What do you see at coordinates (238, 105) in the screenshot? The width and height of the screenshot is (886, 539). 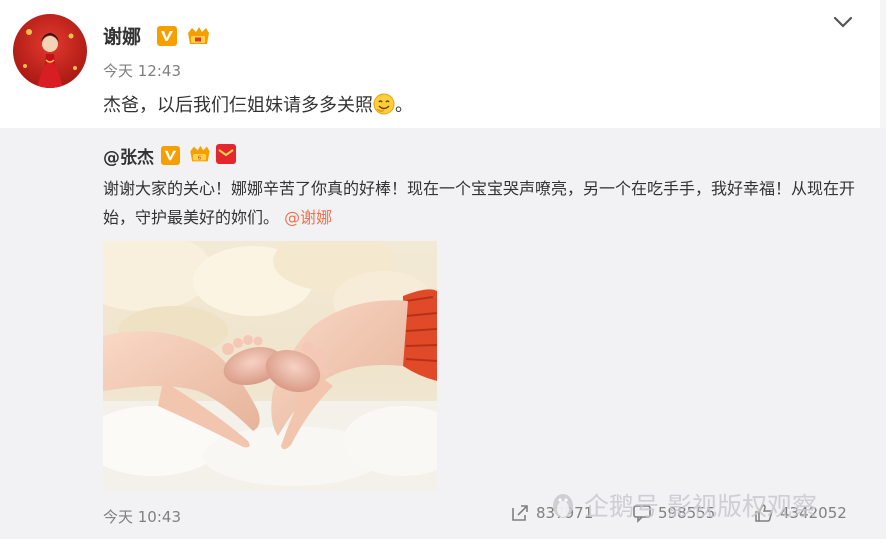 I see `post-text-body: 杰爸，以后我们仨姐妹请多多关照` at bounding box center [238, 105].